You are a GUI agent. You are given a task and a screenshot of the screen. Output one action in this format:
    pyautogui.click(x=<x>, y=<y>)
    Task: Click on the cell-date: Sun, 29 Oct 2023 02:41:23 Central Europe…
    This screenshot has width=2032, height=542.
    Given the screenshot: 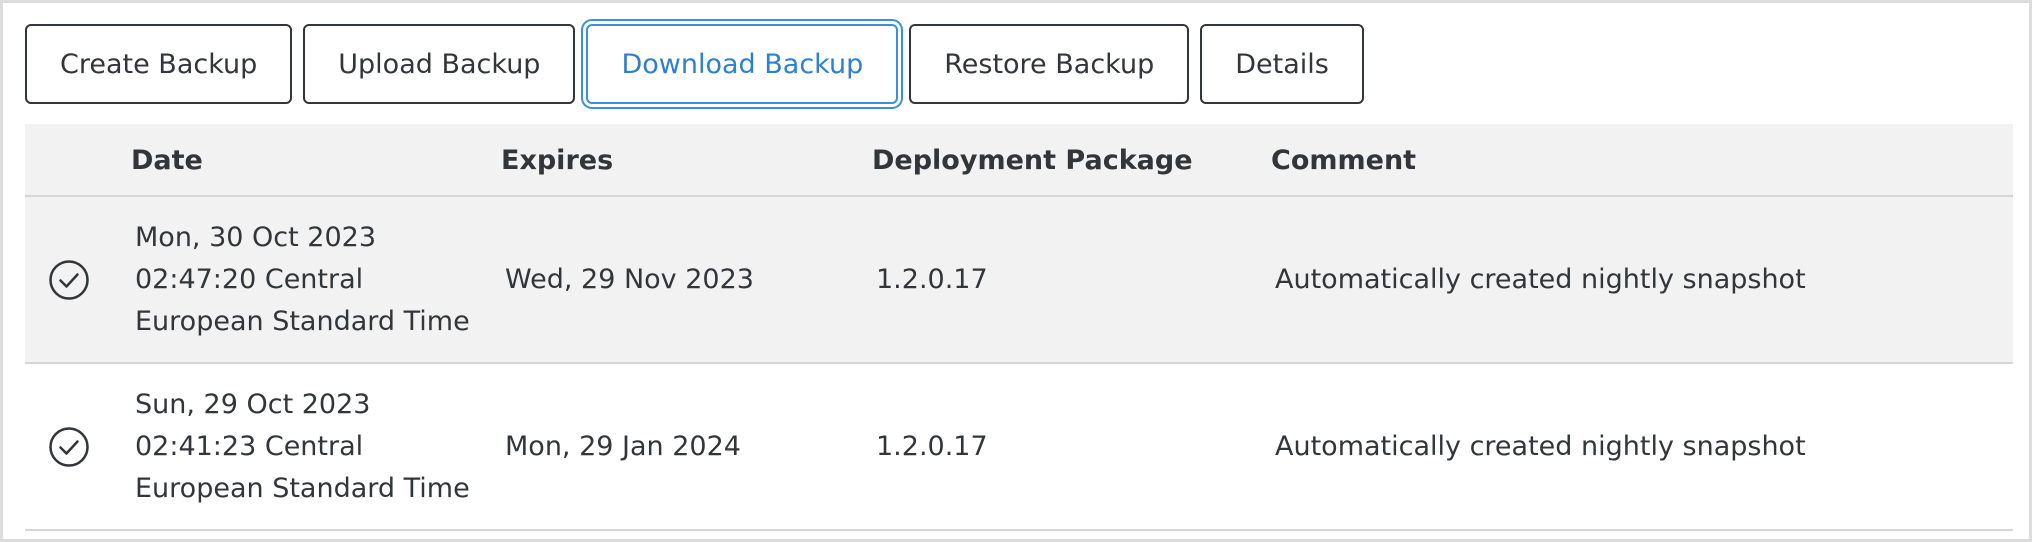 What is the action you would take?
    pyautogui.click(x=302, y=446)
    